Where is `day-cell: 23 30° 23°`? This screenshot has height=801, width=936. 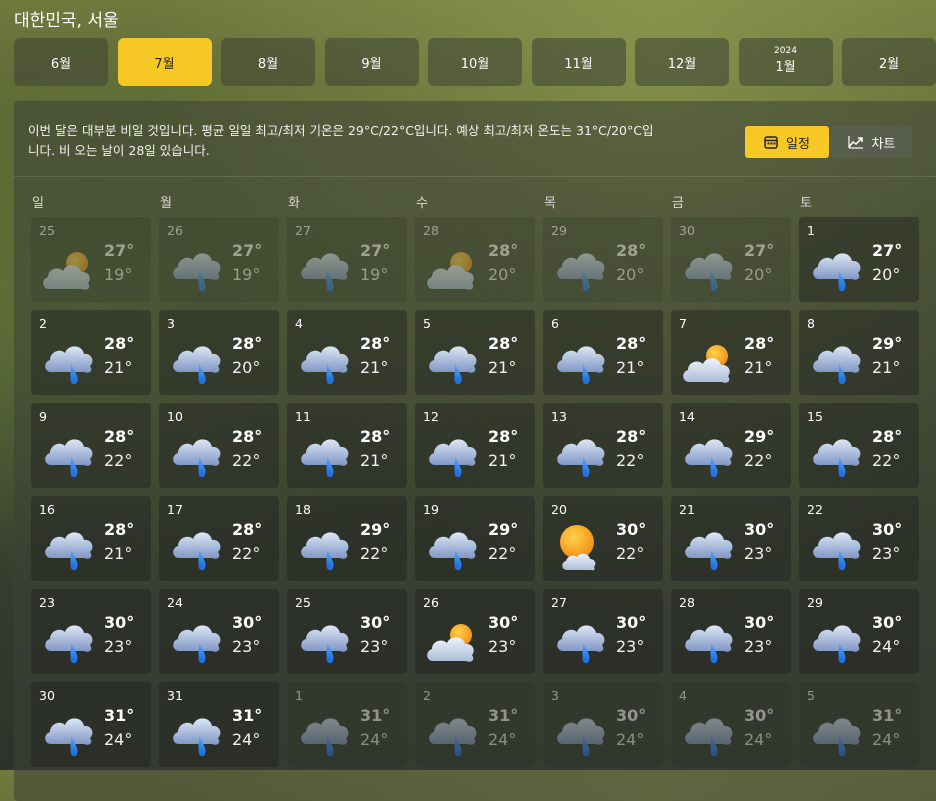
day-cell: 23 30° 23° is located at coordinates (91, 631).